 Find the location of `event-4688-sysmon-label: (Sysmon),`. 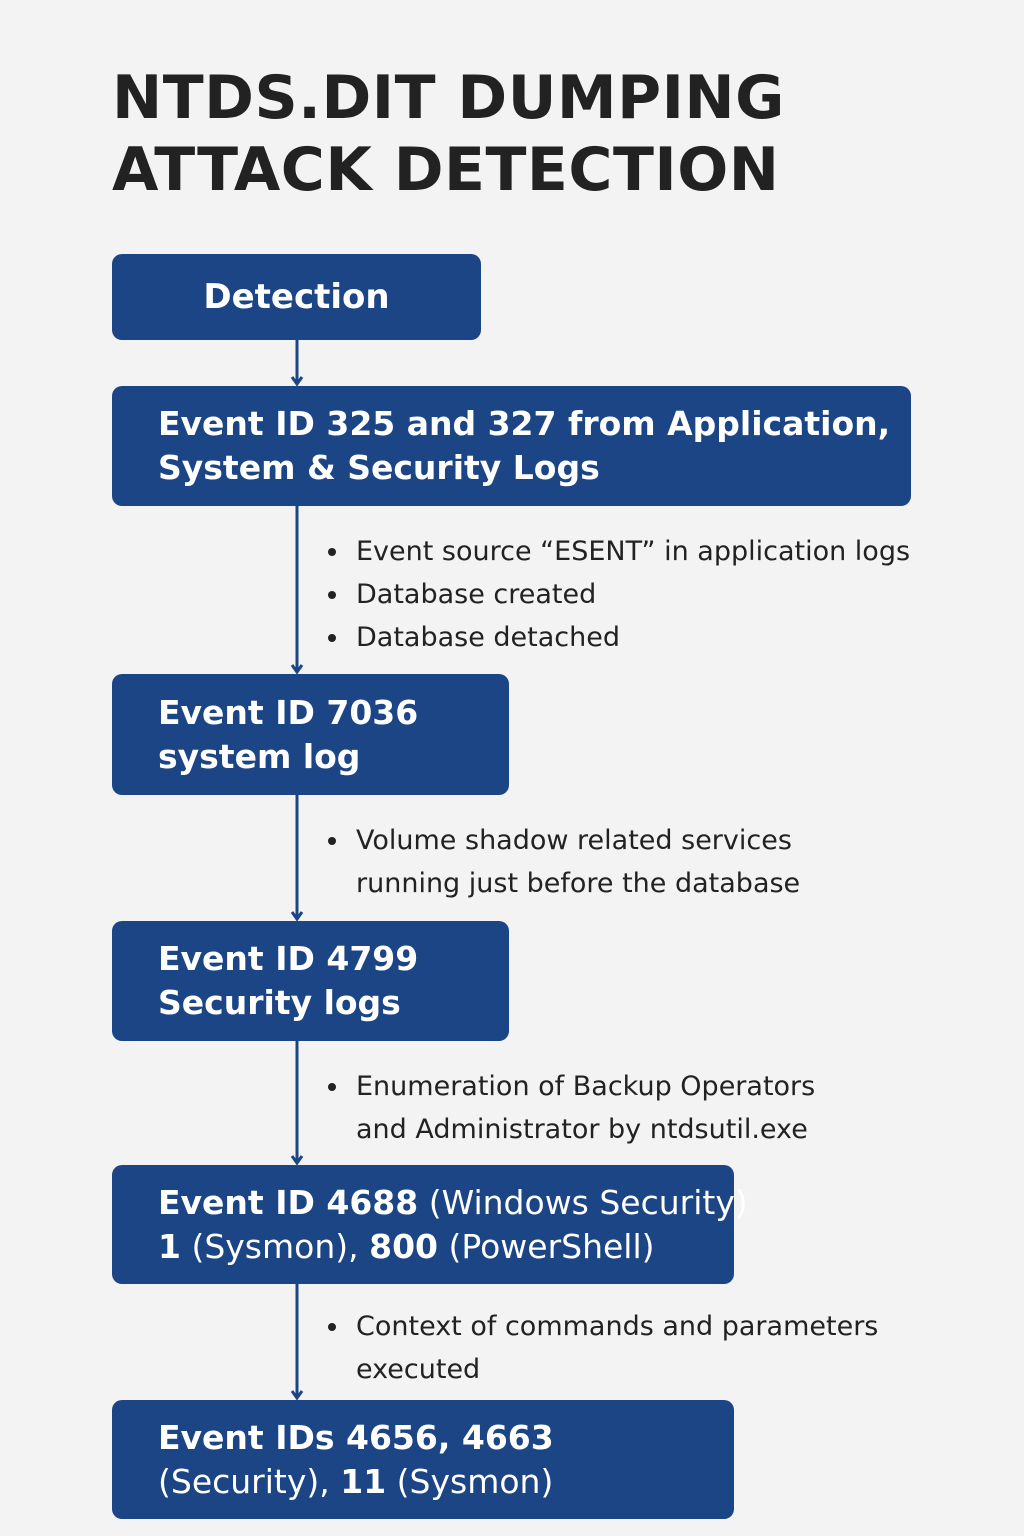

event-4688-sysmon-label: (Sysmon), is located at coordinates (275, 1246).